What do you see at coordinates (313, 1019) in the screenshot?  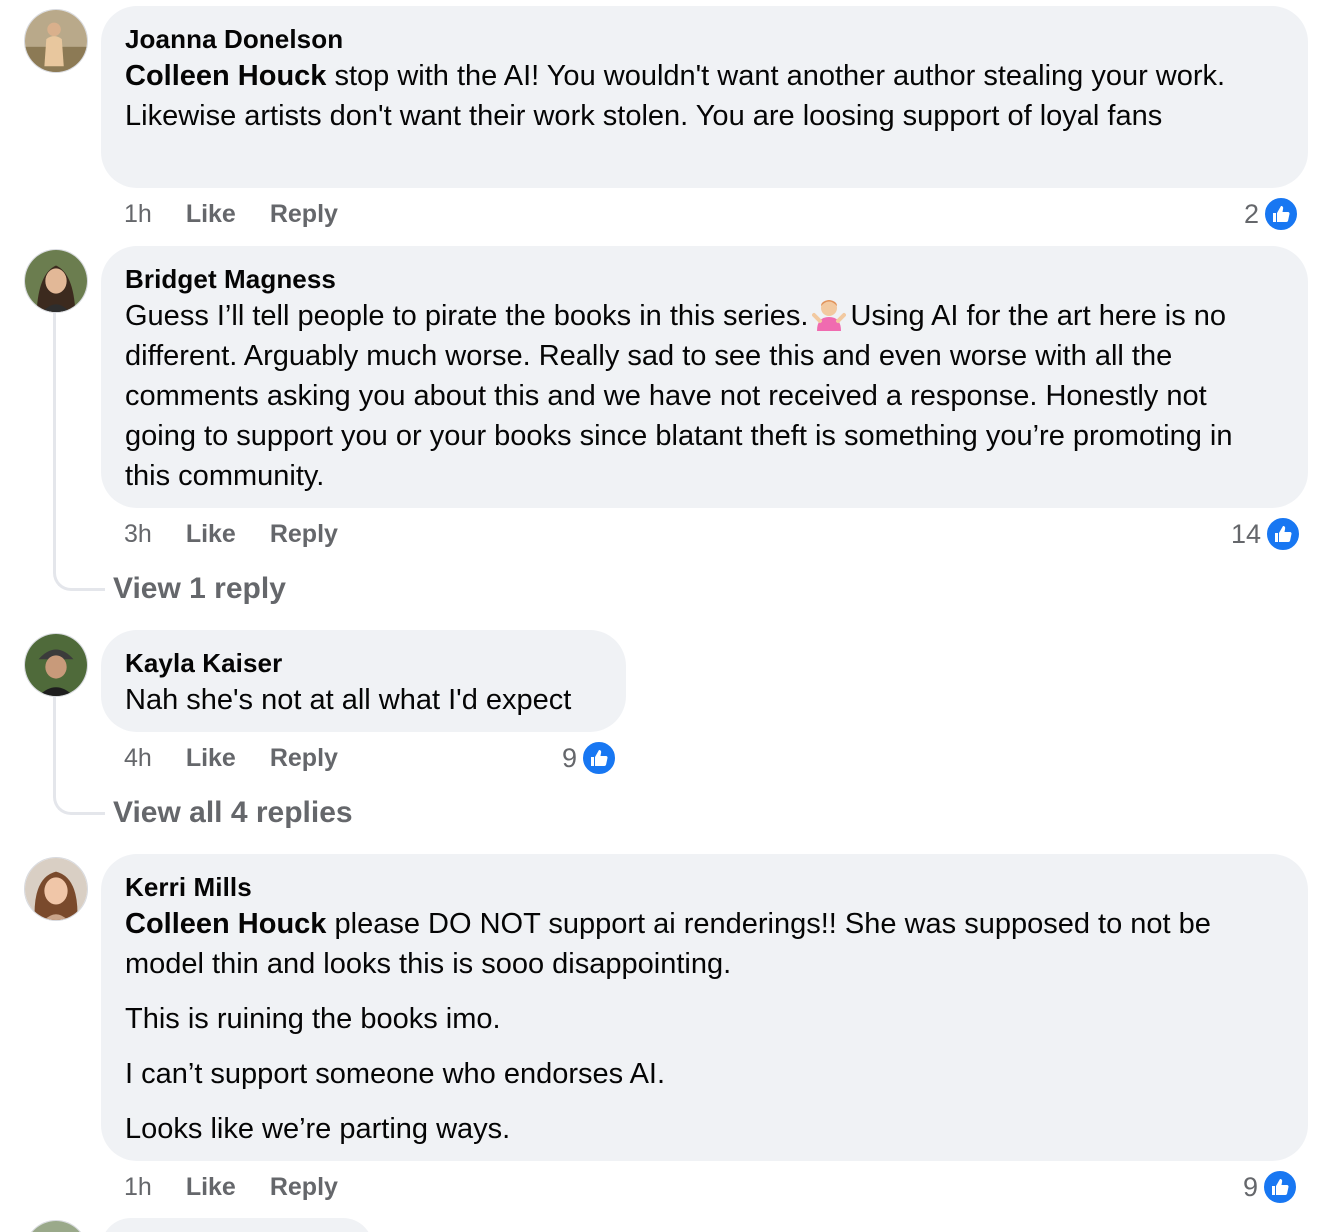 I see `comment-paragraph: This is ruining the books imo.` at bounding box center [313, 1019].